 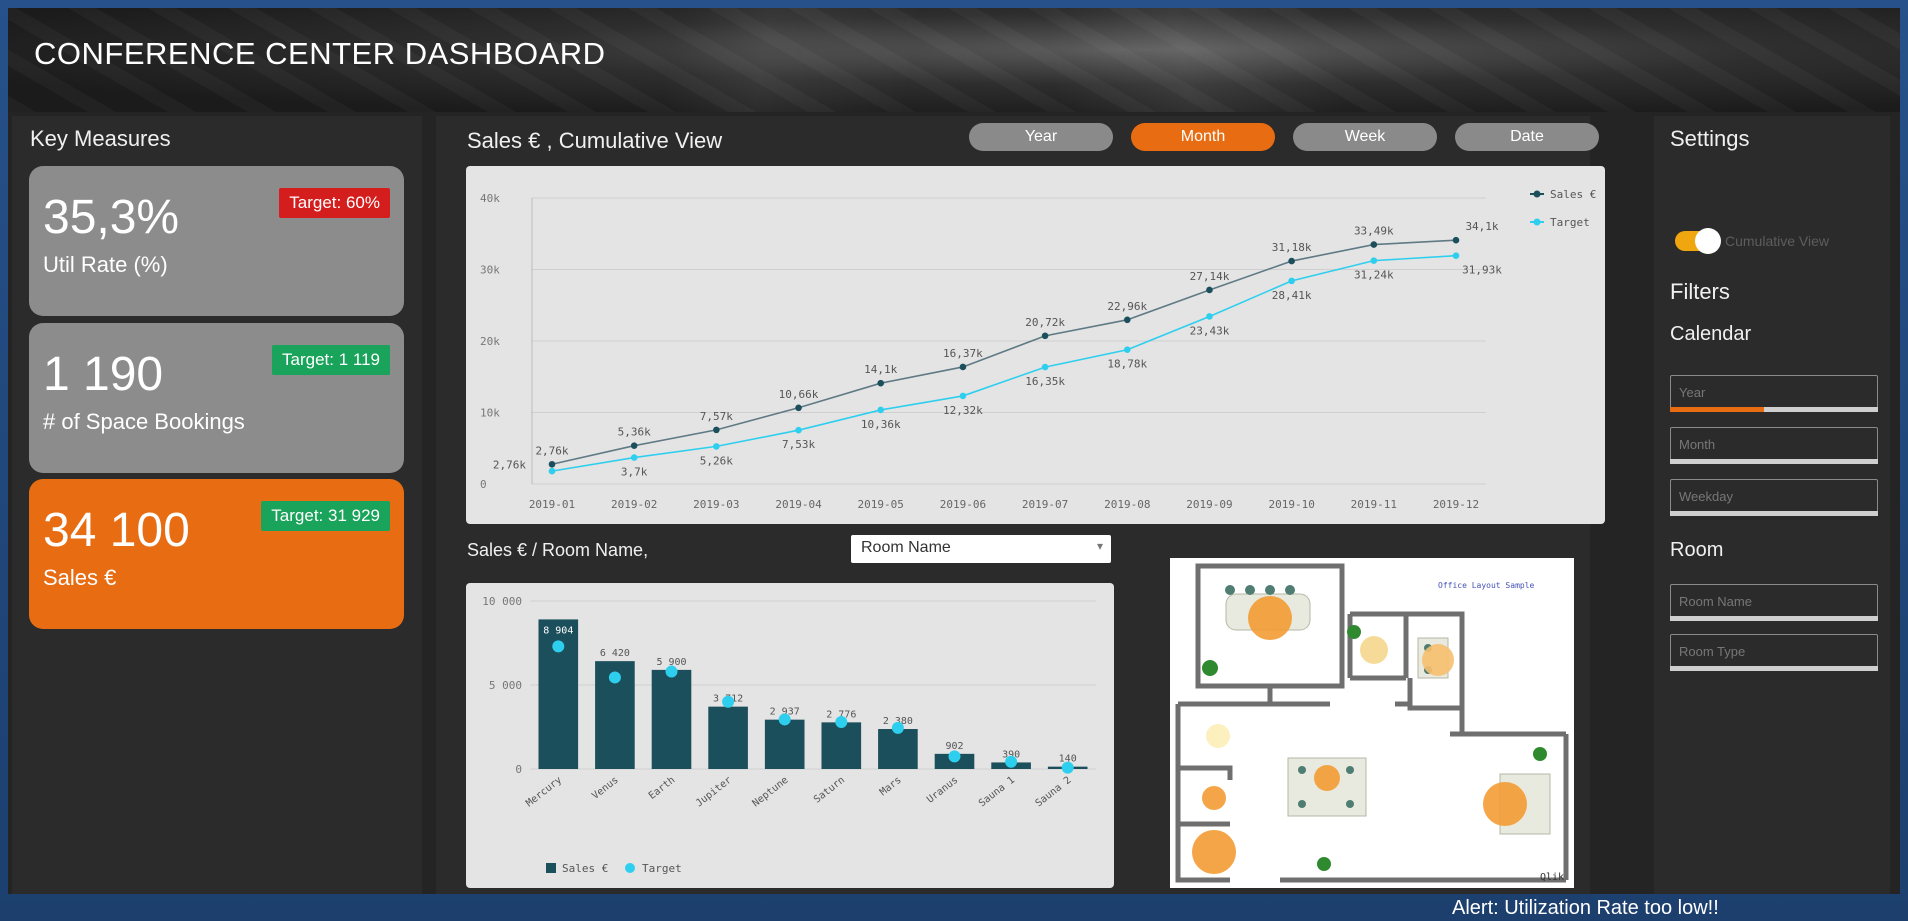 What do you see at coordinates (1552, 877) in the screenshot?
I see `qlik-stamp: Qlik` at bounding box center [1552, 877].